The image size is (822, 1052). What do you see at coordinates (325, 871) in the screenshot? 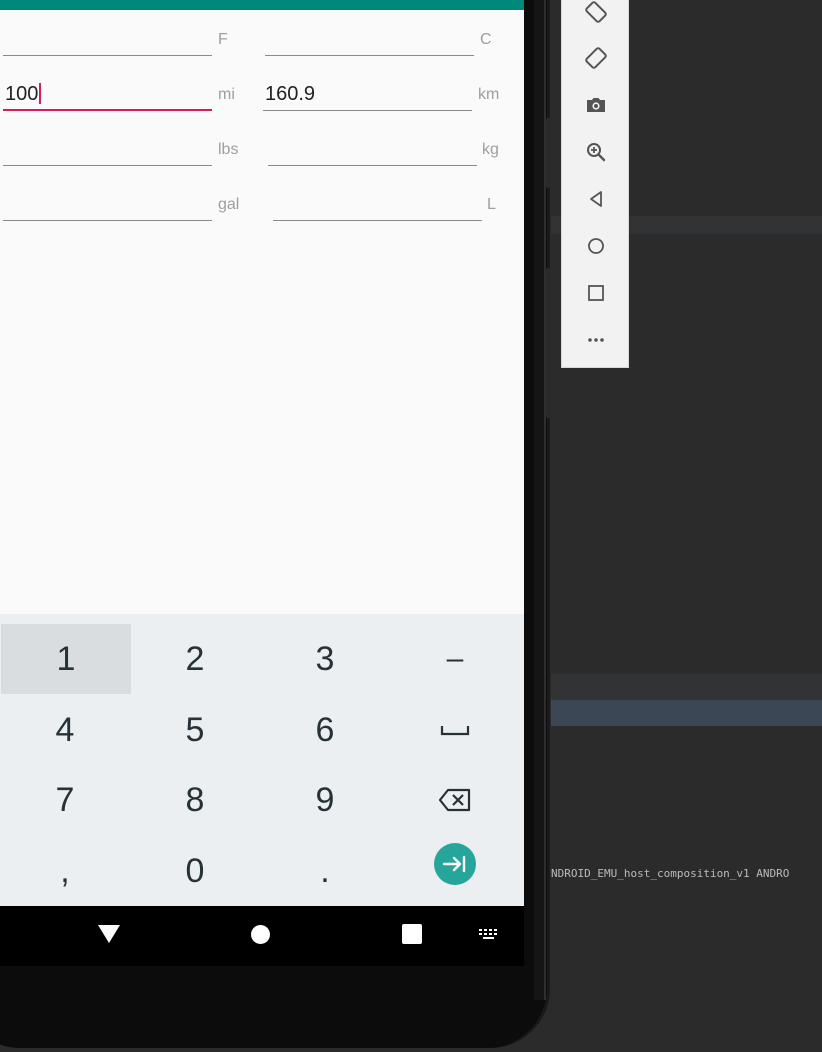
I see `key-period: .` at bounding box center [325, 871].